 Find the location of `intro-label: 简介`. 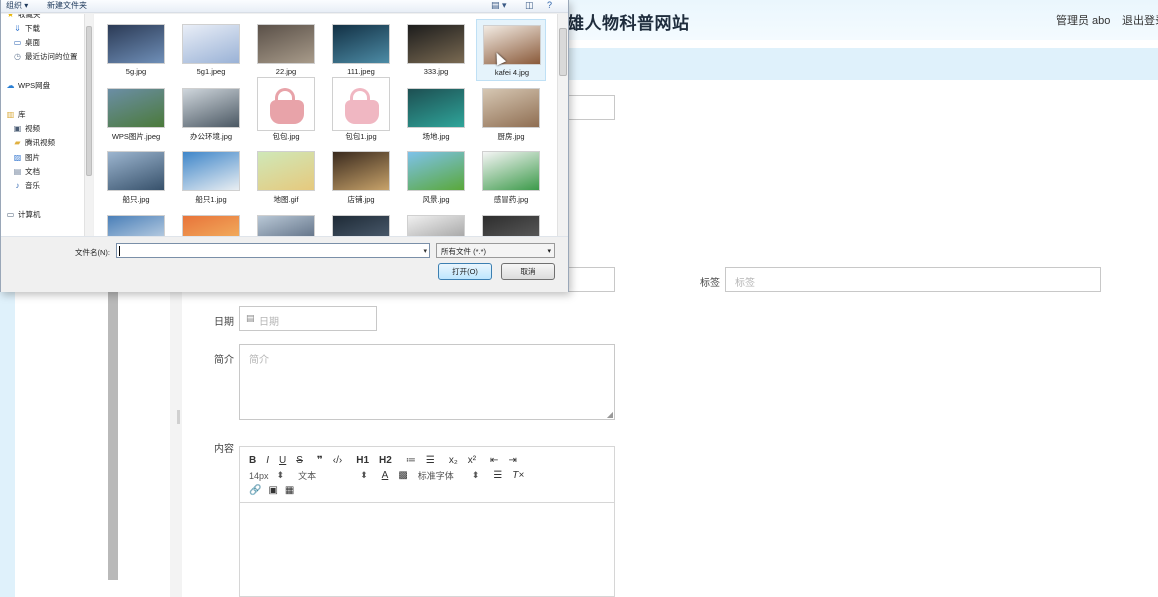

intro-label: 简介 is located at coordinates (224, 360).